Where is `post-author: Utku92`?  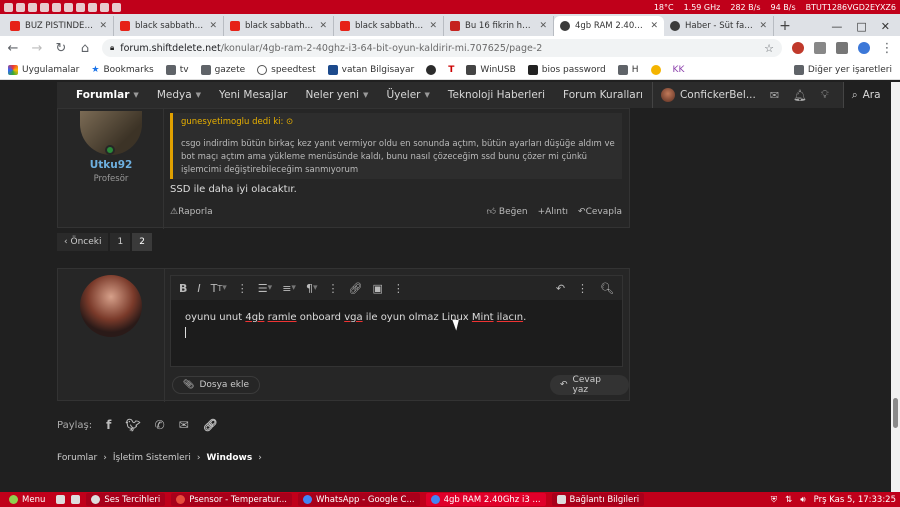
post-author: Utku92 is located at coordinates (111, 165).